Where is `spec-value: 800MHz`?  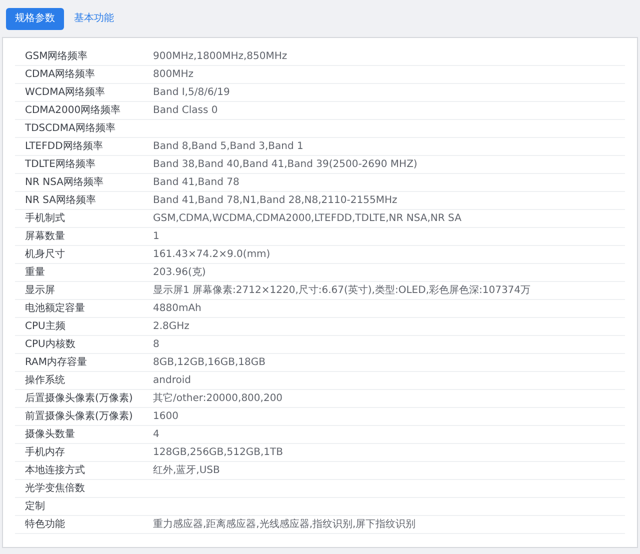
spec-value: 800MHz is located at coordinates (173, 75).